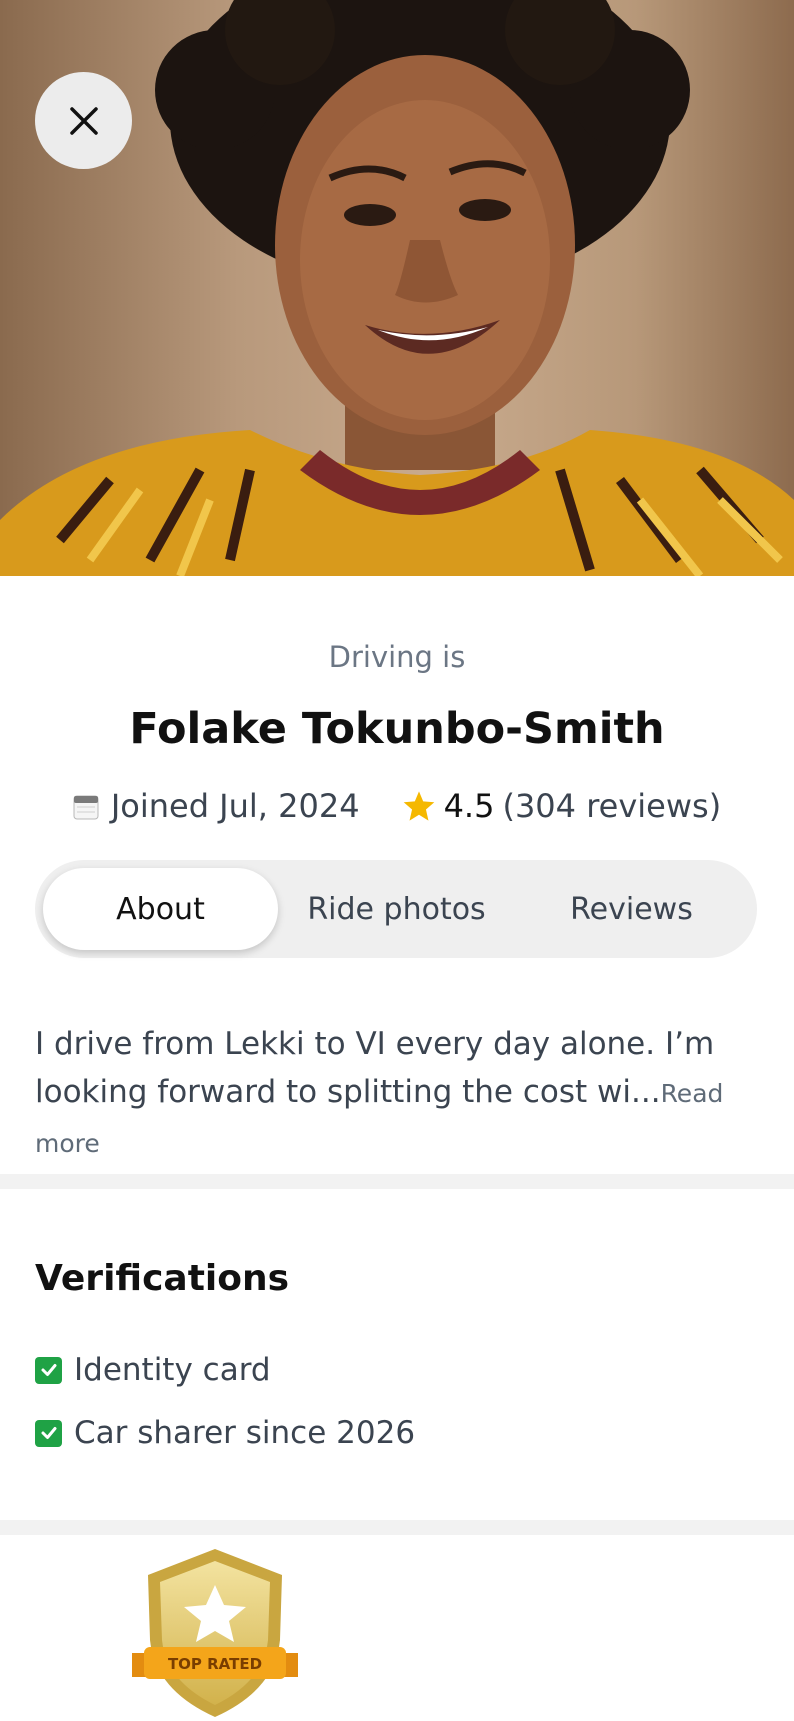 This screenshot has height=1721, width=794. What do you see at coordinates (86, 807) in the screenshot?
I see `calendar-icon` at bounding box center [86, 807].